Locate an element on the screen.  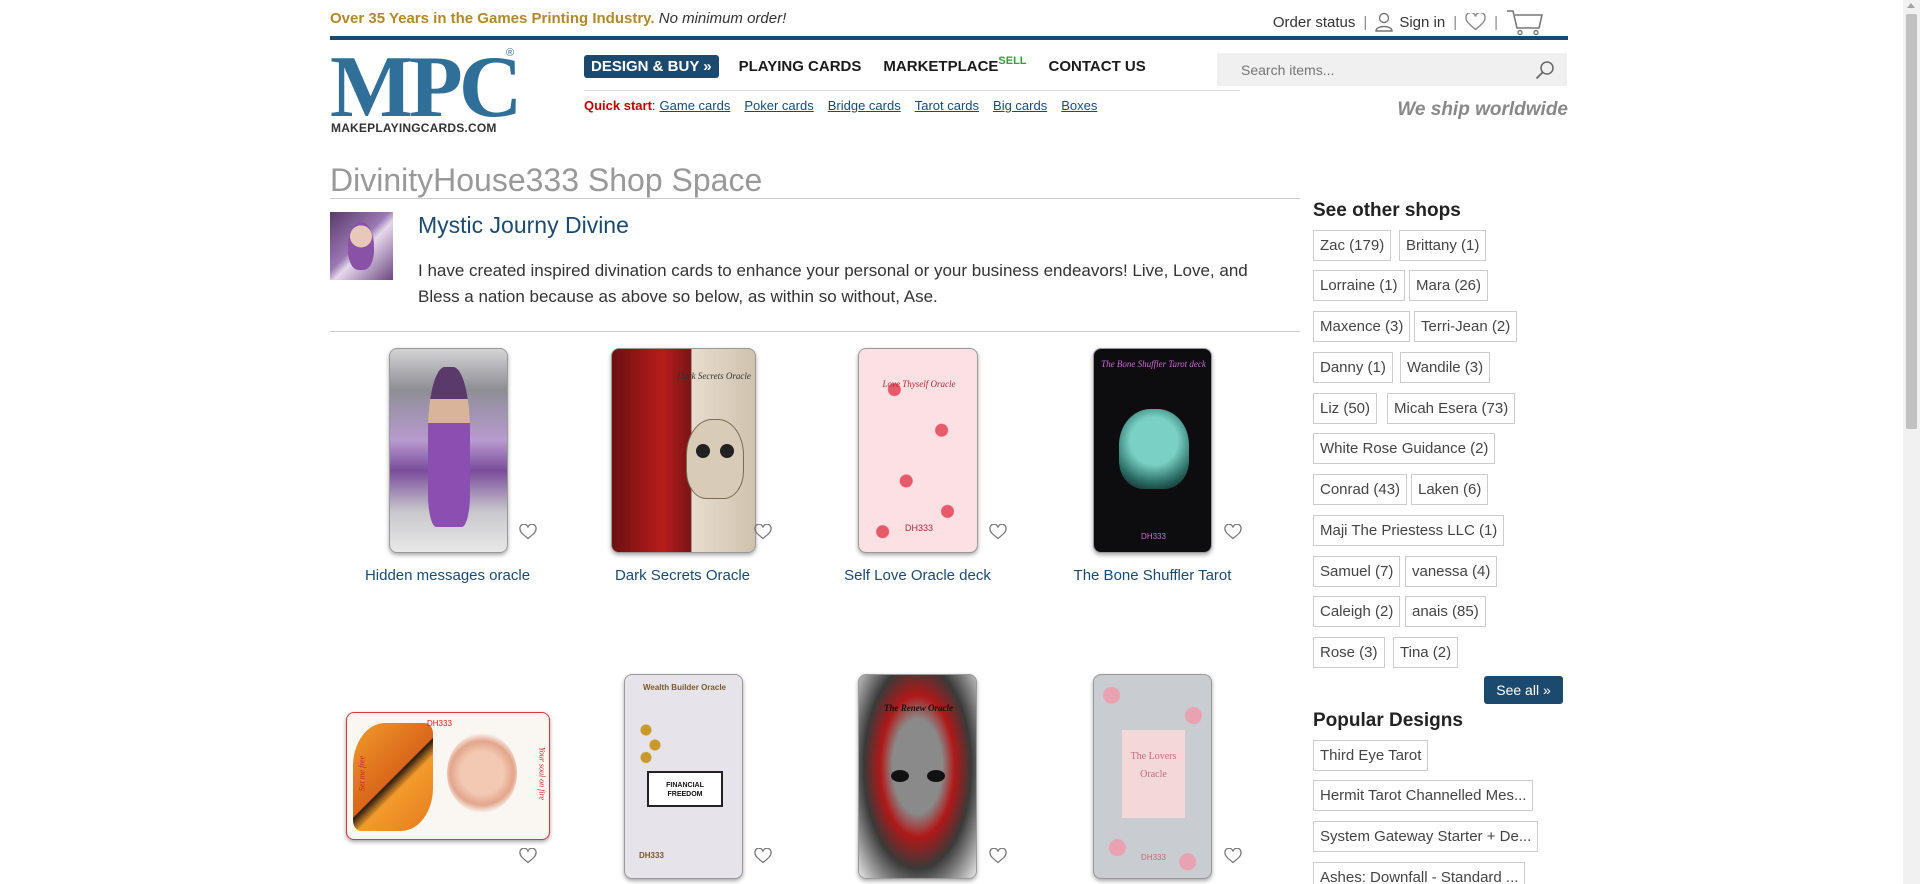
product-image: The Lovers Oracle DH333 is located at coordinates (1152, 776).